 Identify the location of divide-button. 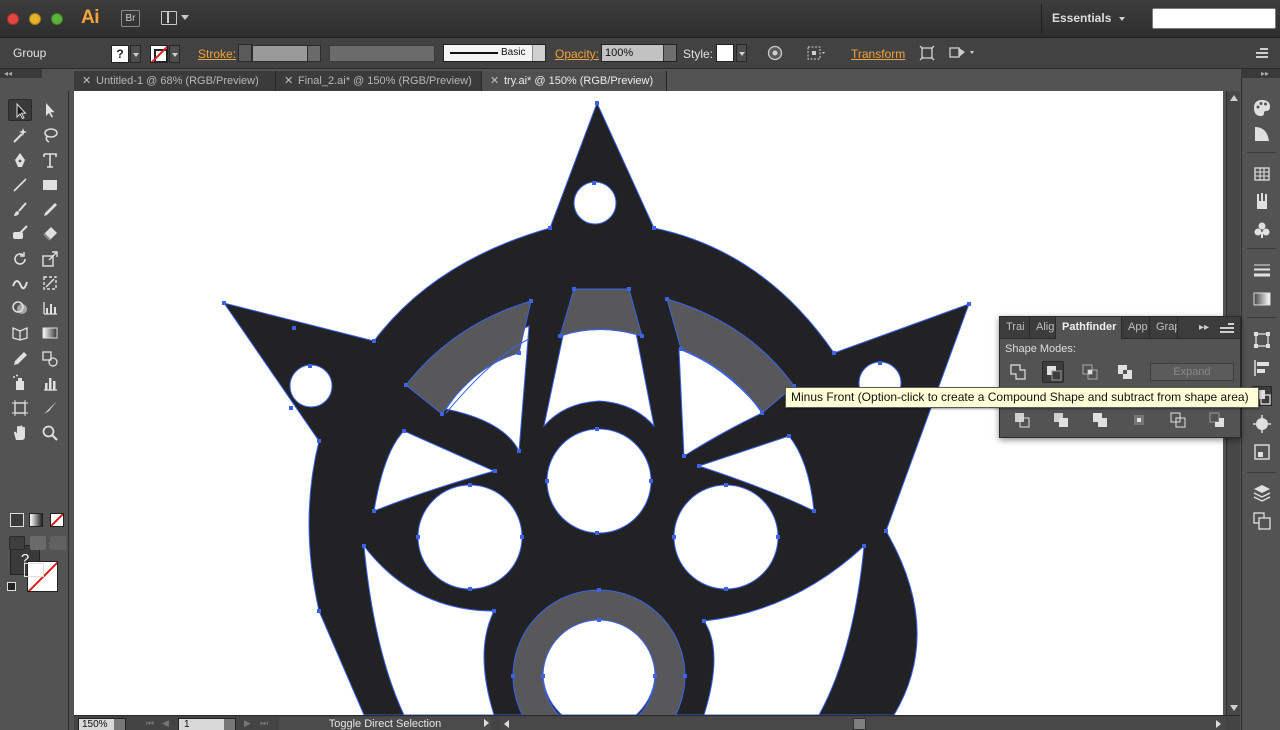
(1022, 420).